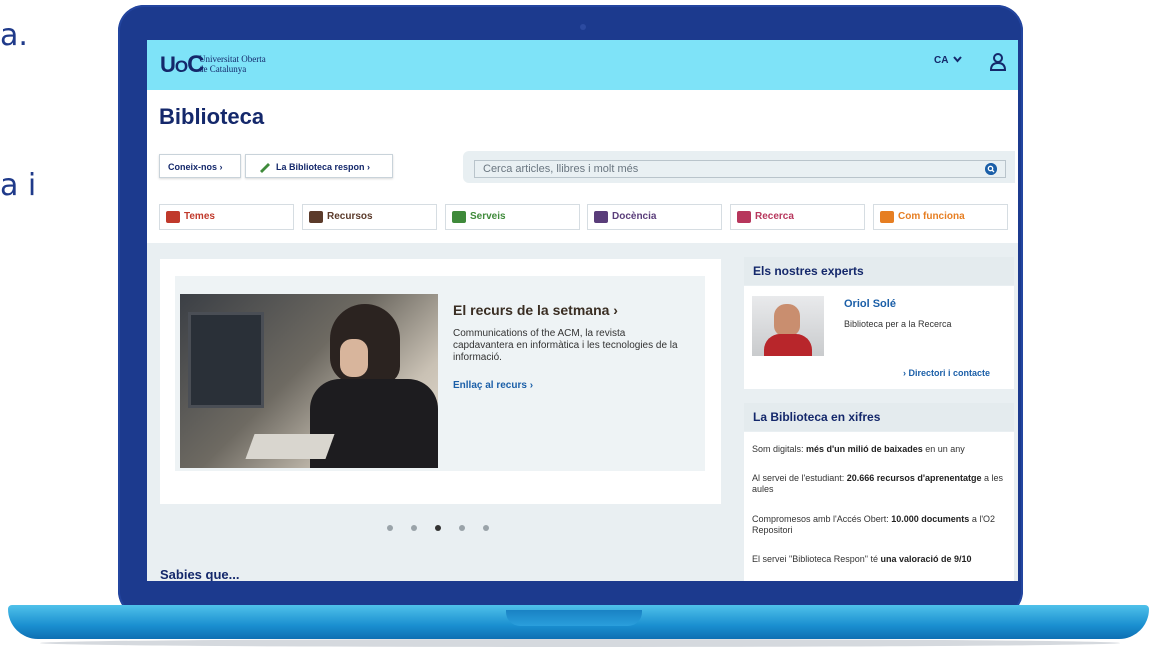 The image size is (1149, 649). What do you see at coordinates (369, 217) in the screenshot?
I see `tab-recursos: Recursos` at bounding box center [369, 217].